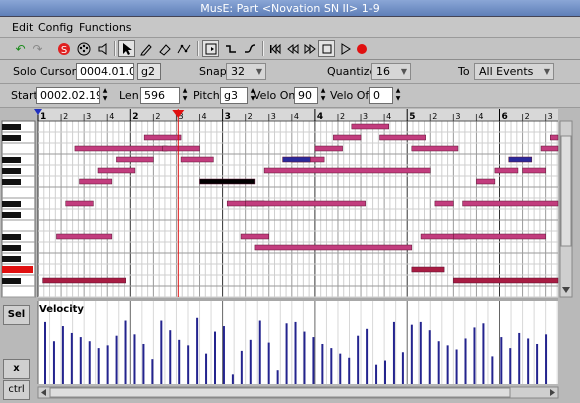  What do you see at coordinates (185, 95) in the screenshot?
I see `len-spinner: ▲ ▼` at bounding box center [185, 95].